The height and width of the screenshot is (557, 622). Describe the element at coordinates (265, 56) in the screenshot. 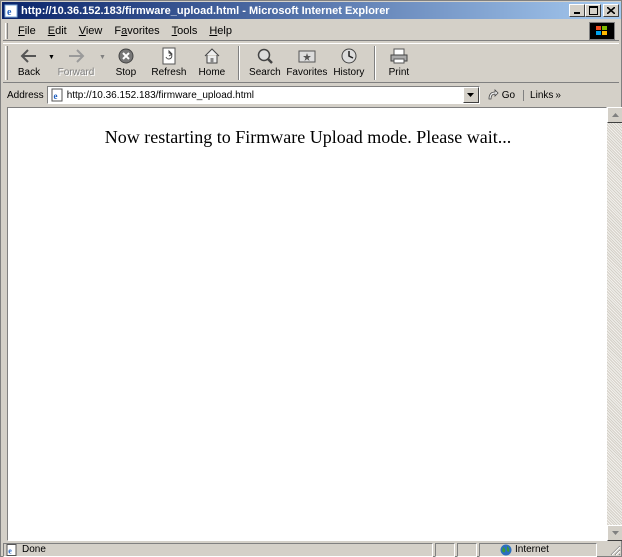

I see `search-icon` at that location.